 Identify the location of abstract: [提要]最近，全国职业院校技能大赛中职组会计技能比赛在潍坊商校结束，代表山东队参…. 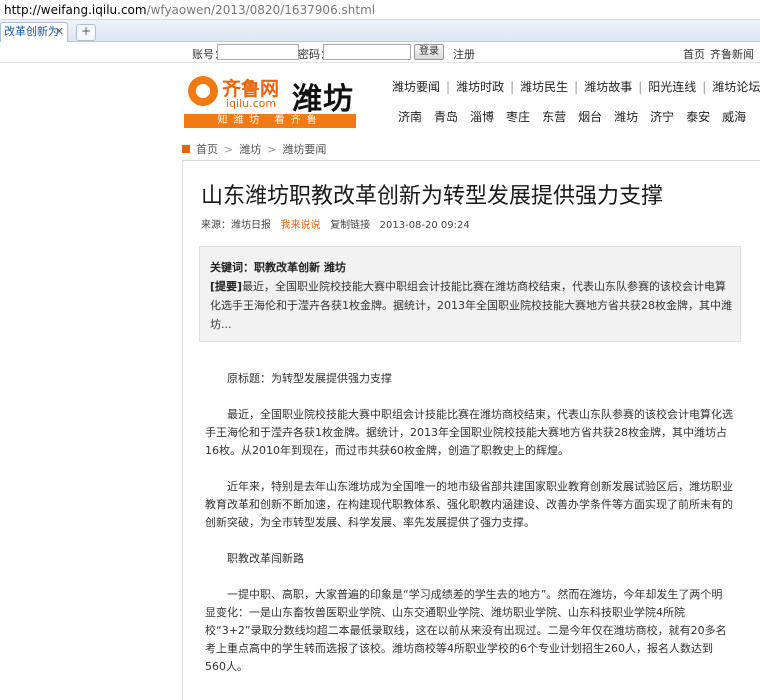
(472, 305).